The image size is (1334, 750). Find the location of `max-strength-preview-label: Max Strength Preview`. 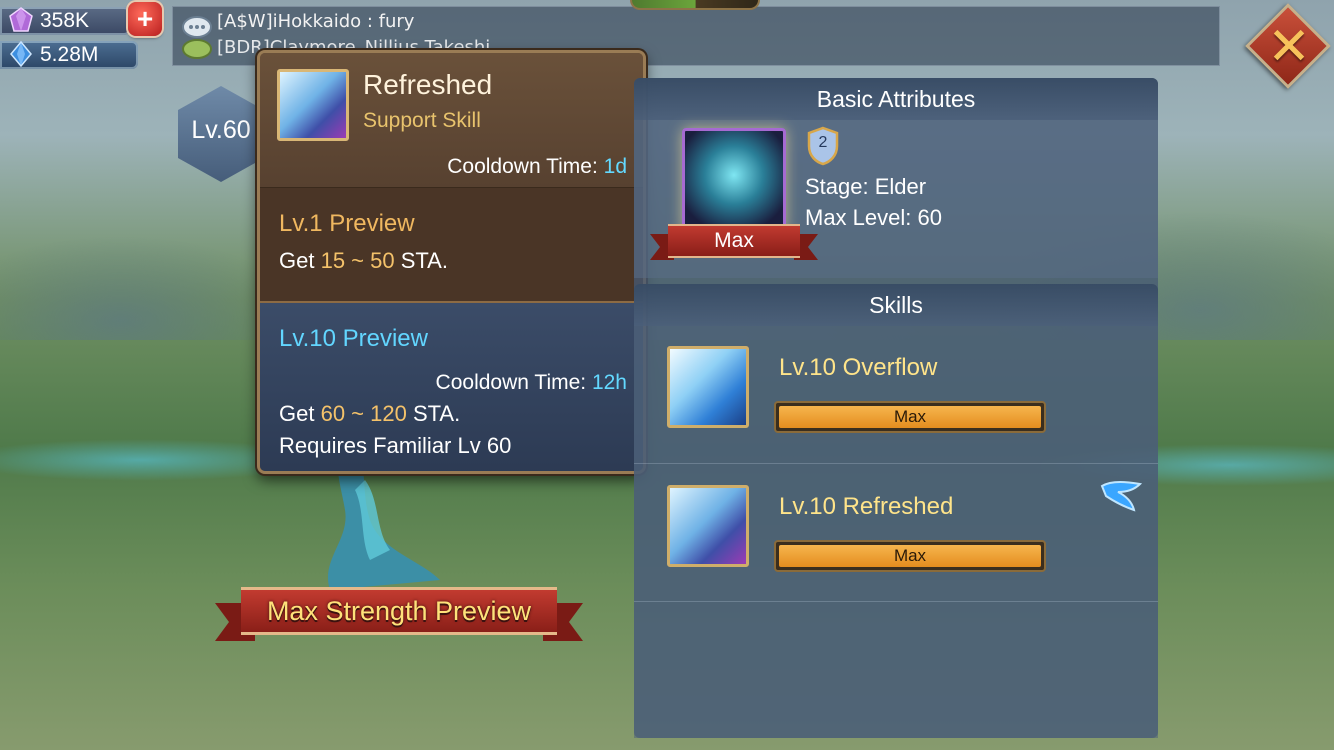

max-strength-preview-label: Max Strength Preview is located at coordinates (399, 611).